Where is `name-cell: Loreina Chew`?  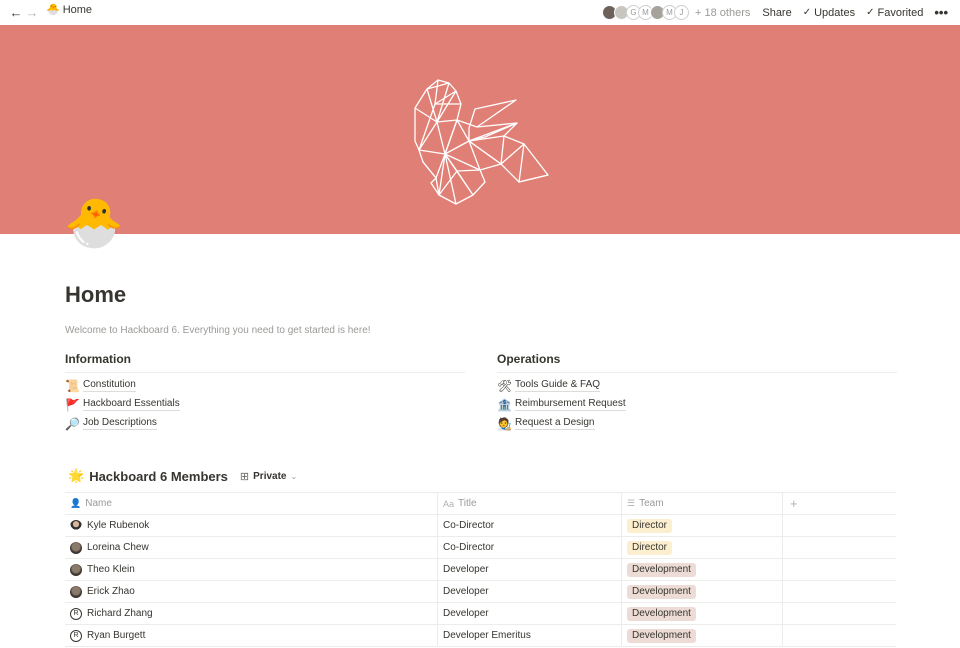
name-cell: Loreina Chew is located at coordinates (251, 547).